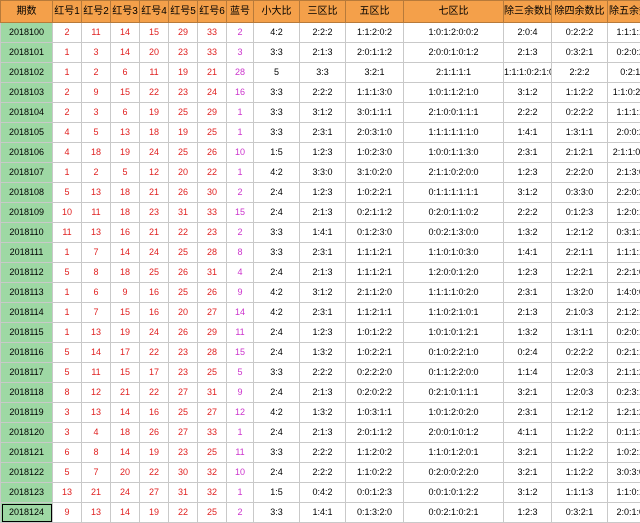 Image resolution: width=640 pixels, height=523 pixels. I want to click on ratio-cell: 0:3:1:2:0, so click(624, 233).